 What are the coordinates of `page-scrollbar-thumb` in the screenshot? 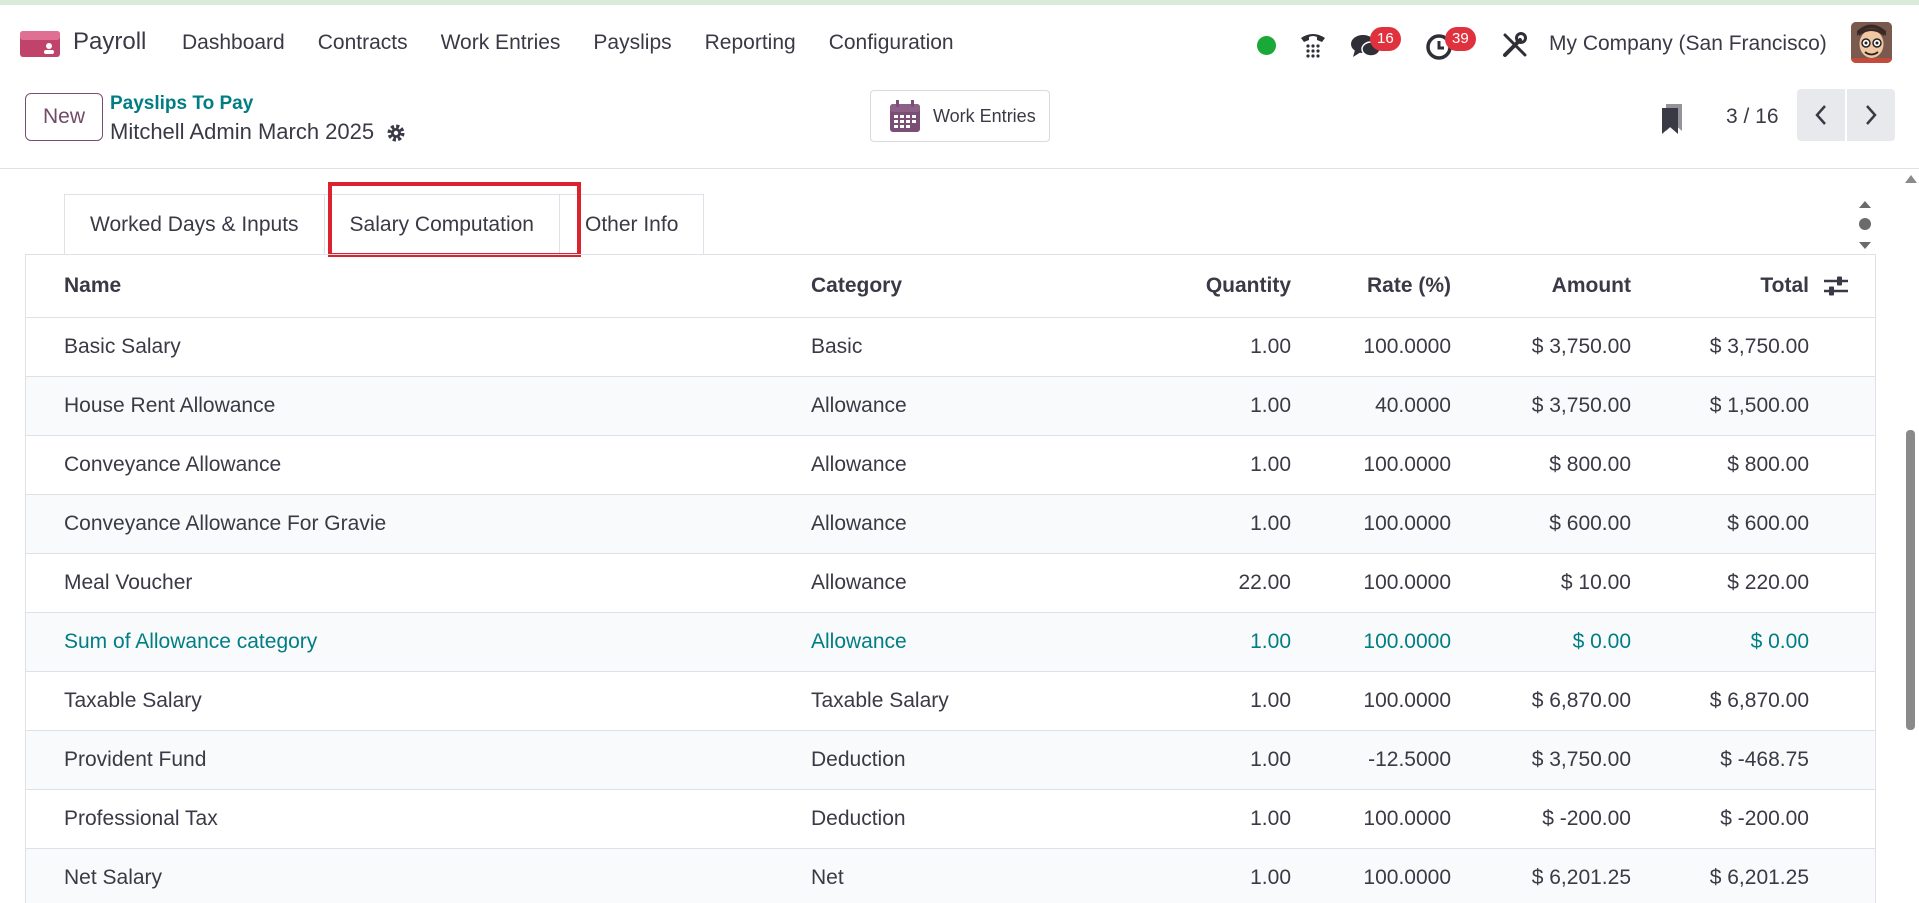 It's located at (1910, 580).